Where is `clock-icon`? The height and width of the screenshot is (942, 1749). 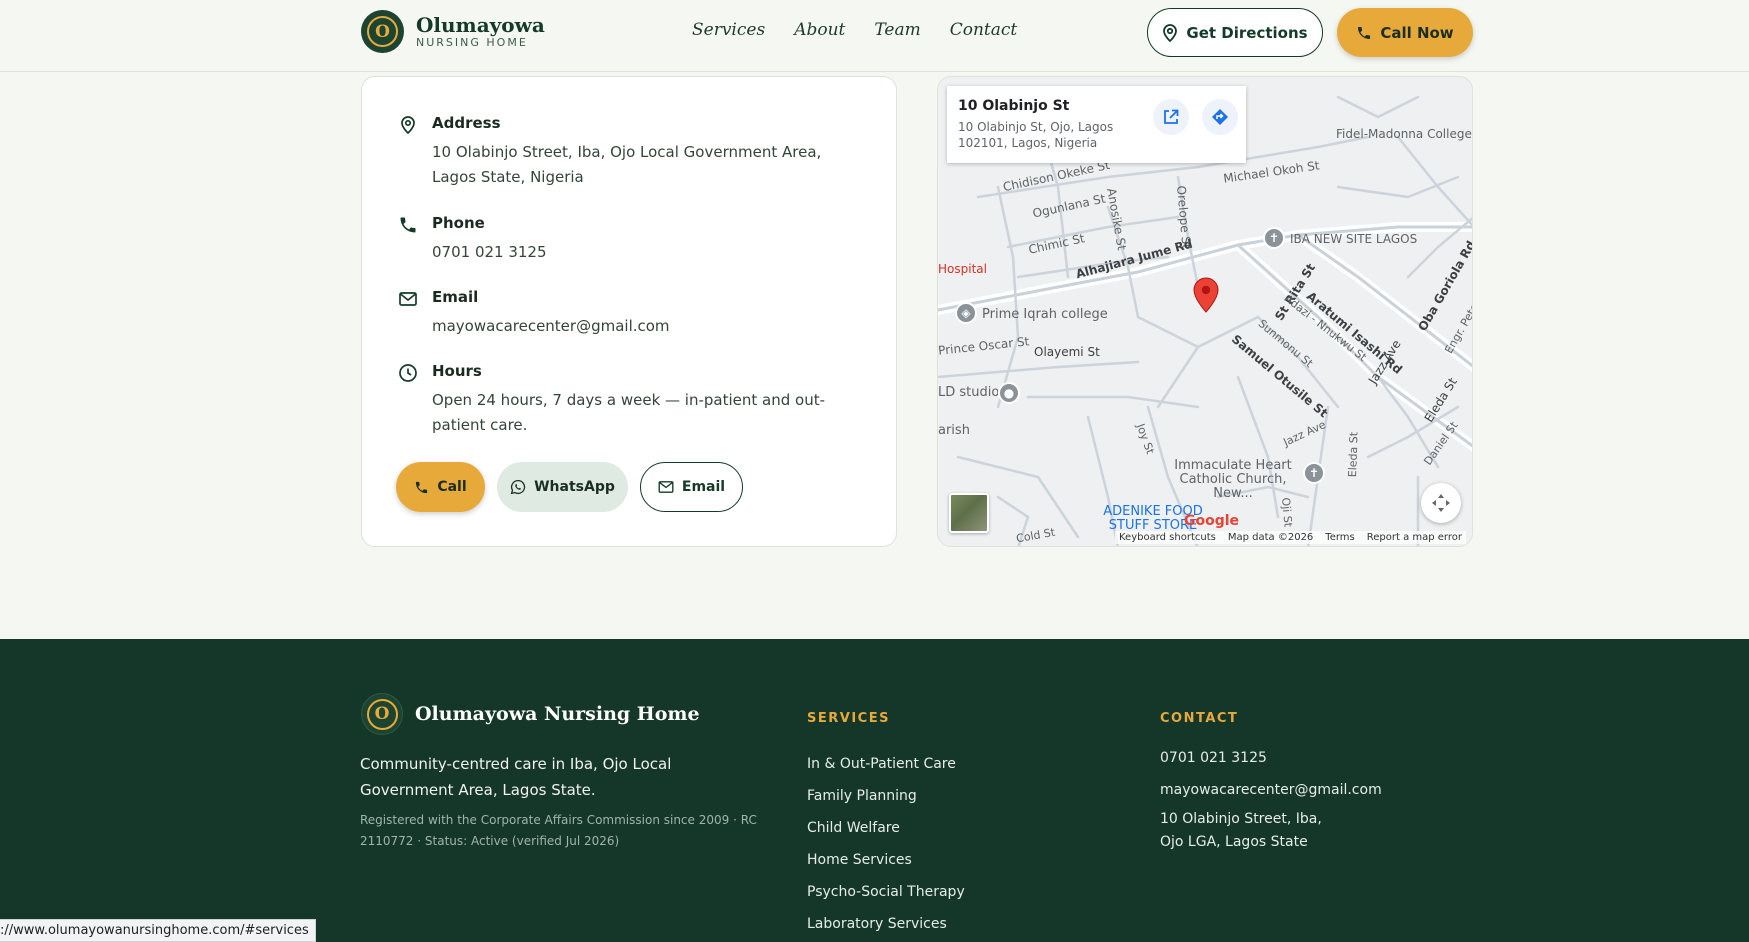
clock-icon is located at coordinates (408, 373).